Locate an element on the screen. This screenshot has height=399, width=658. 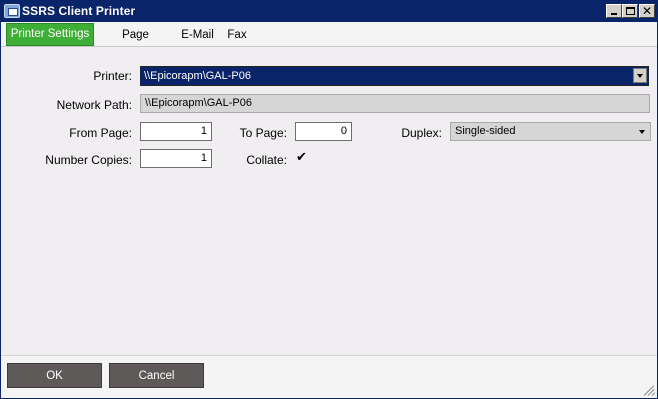
from-page-label: From Page: is located at coordinates (100, 133).